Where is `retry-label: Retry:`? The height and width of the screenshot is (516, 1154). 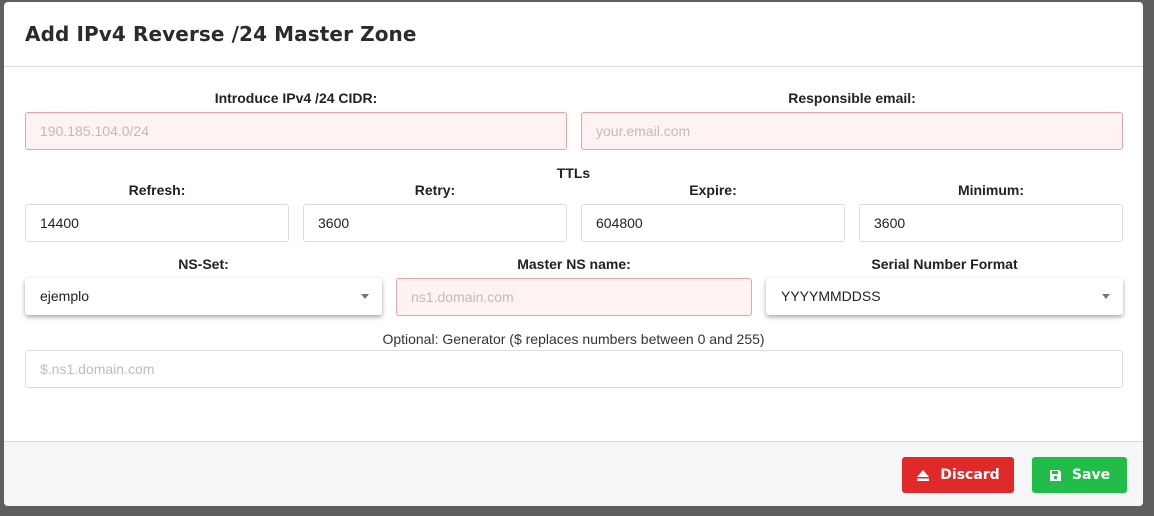 retry-label: Retry: is located at coordinates (435, 190).